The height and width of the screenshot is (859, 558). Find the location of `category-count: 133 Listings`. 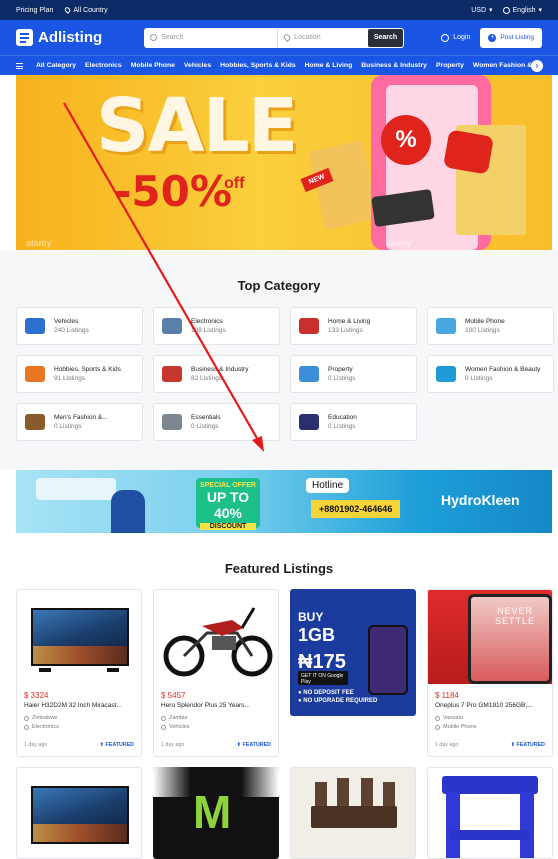

category-count: 133 Listings is located at coordinates (345, 330).